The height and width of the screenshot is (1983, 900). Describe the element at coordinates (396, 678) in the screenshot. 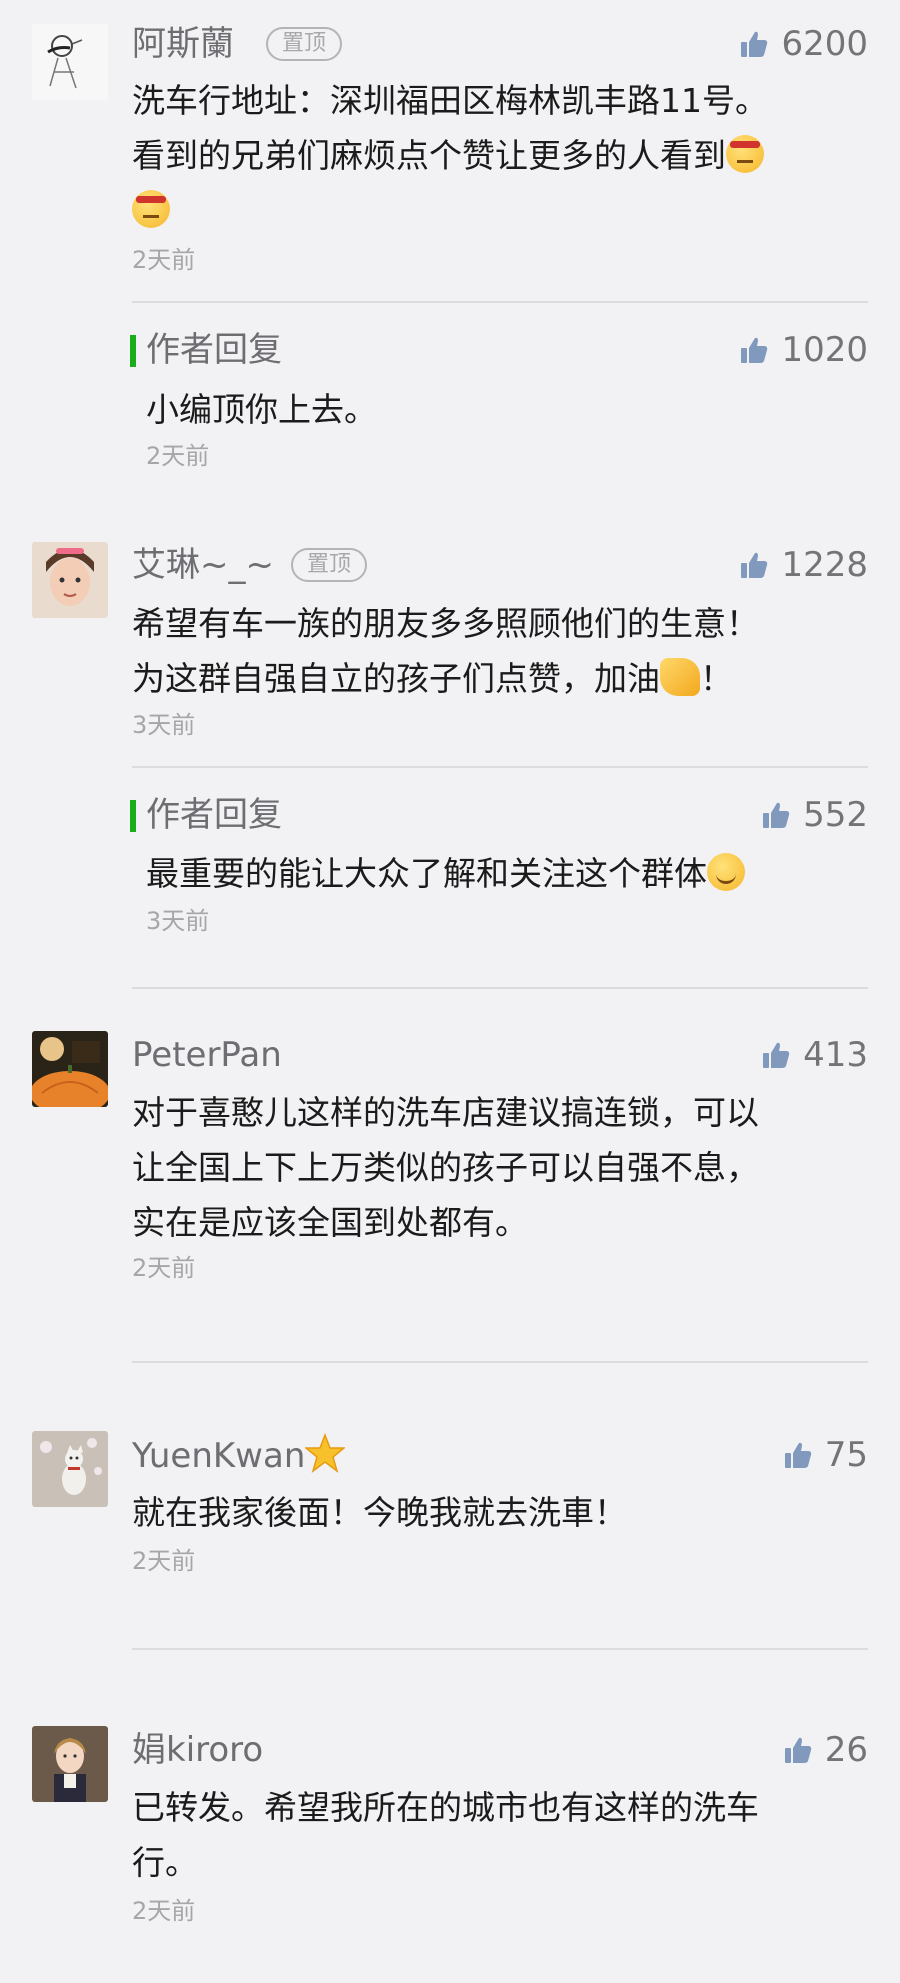

I see `comment-text-segment: 为这群自强自立的孩子们点赞，加油` at that location.